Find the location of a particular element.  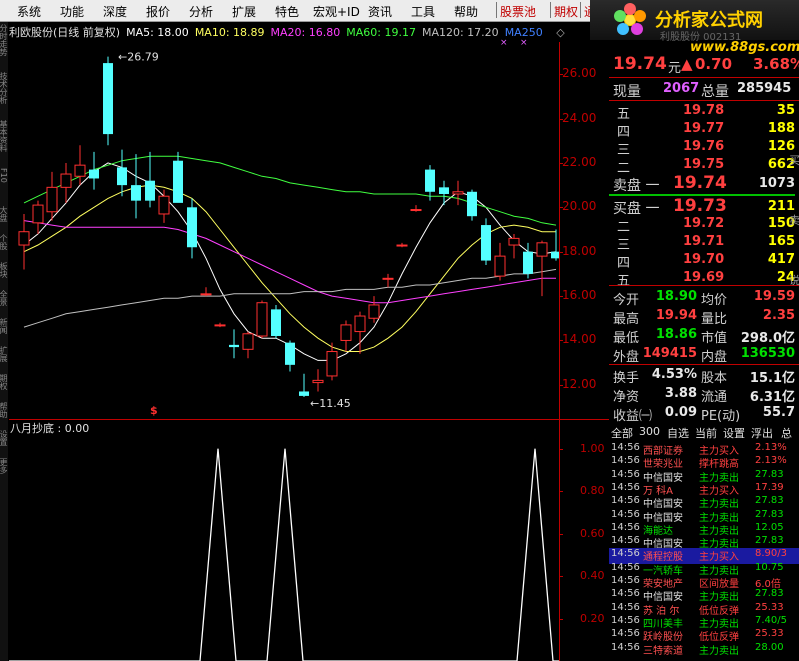

indicator-y-tick: 0.20 is located at coordinates (592, 618).